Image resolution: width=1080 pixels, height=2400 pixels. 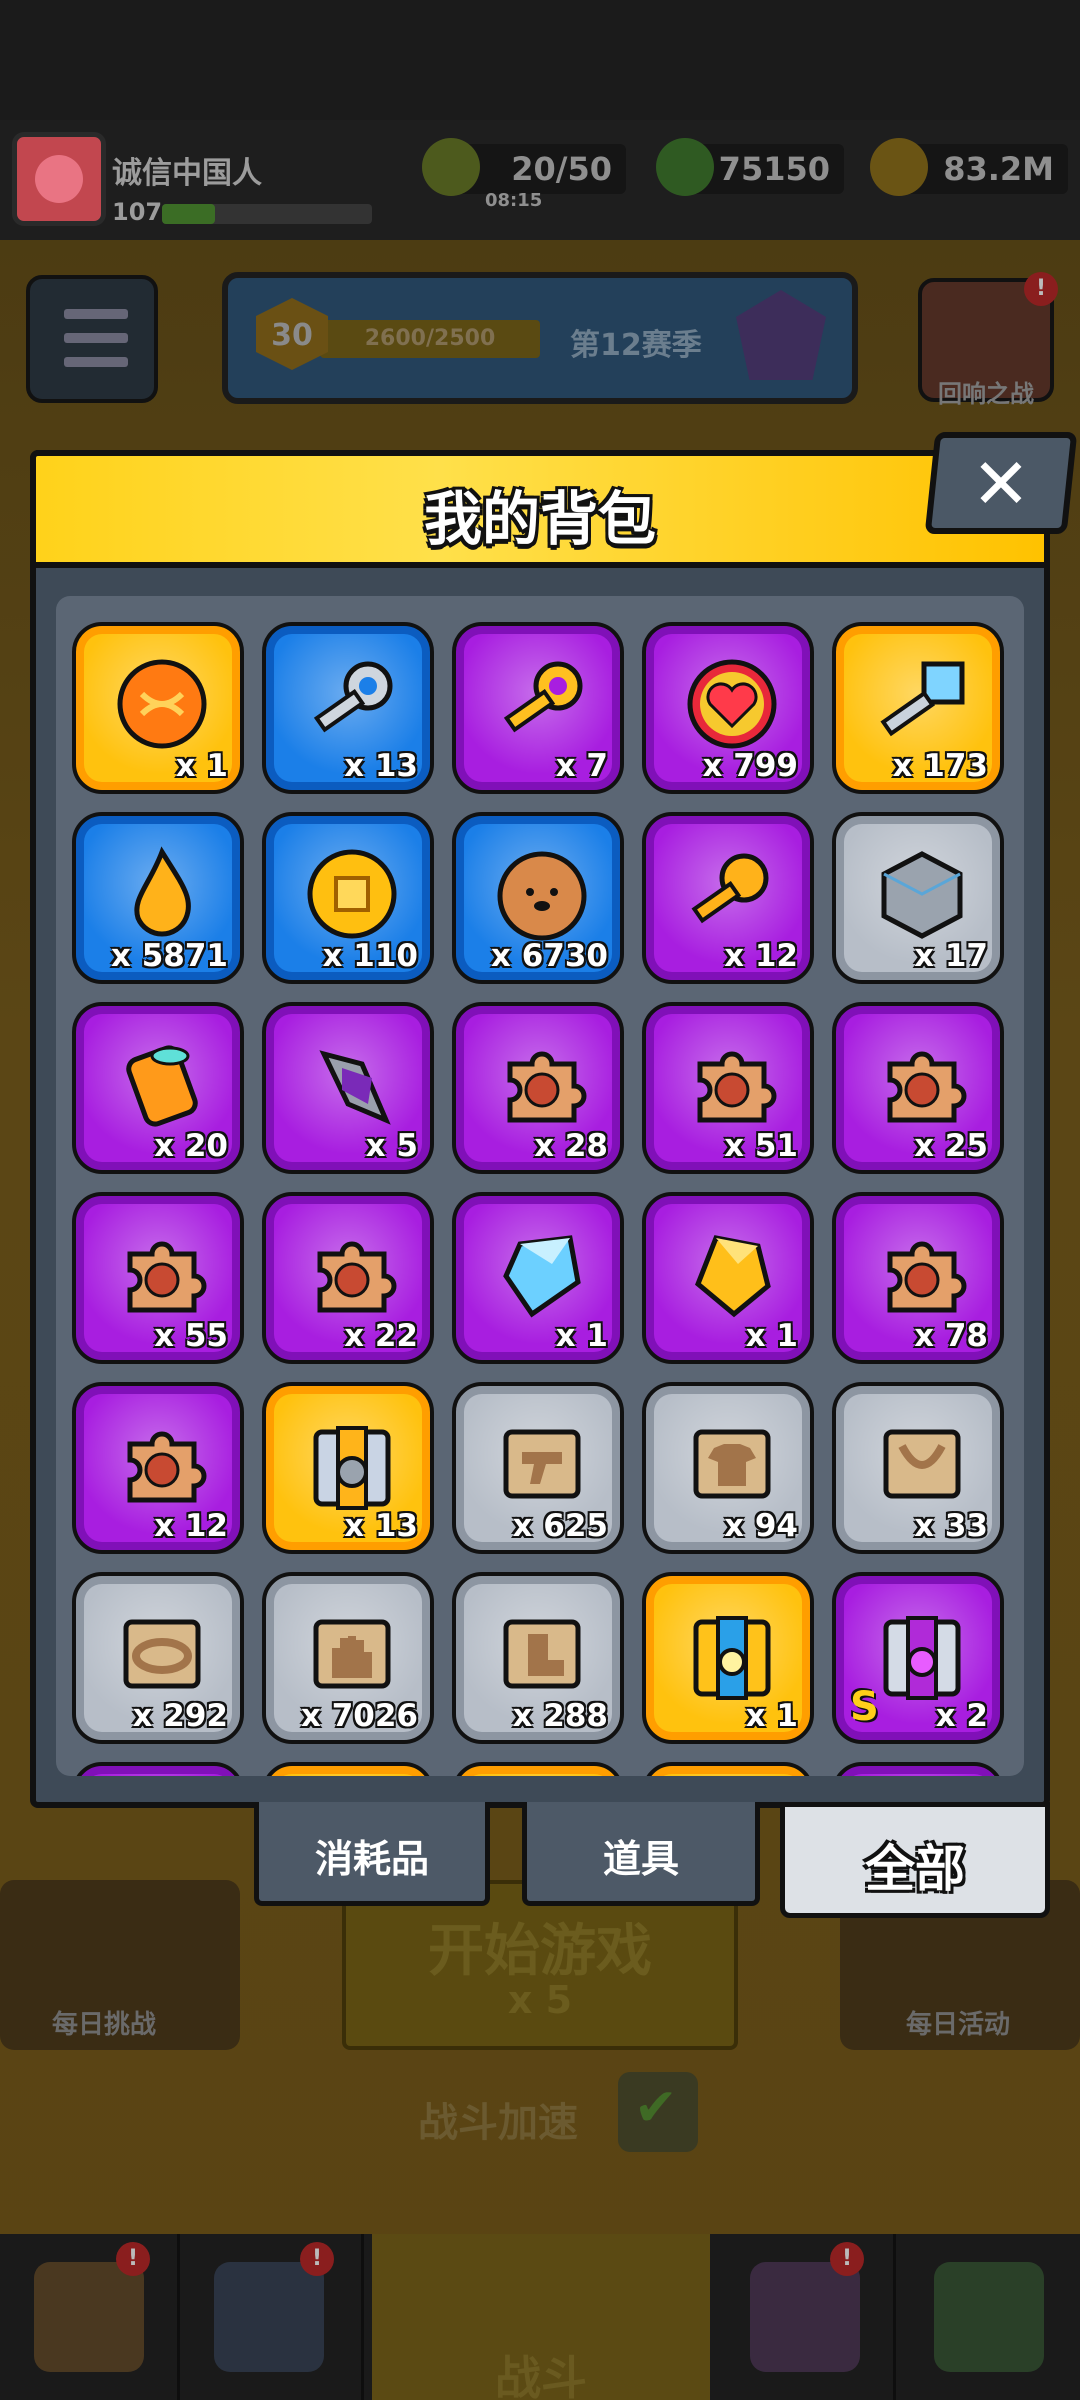 What do you see at coordinates (761, 1526) in the screenshot?
I see `item-quantity: x 94` at bounding box center [761, 1526].